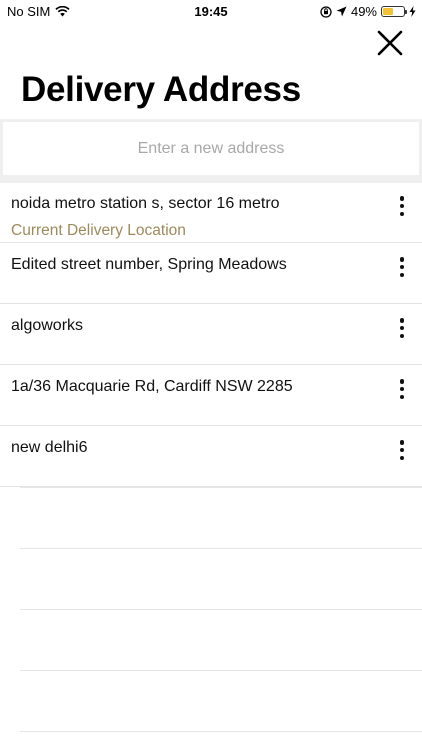 This screenshot has width=422, height=750. Describe the element at coordinates (47, 325) in the screenshot. I see `address-label: algoworks` at that location.